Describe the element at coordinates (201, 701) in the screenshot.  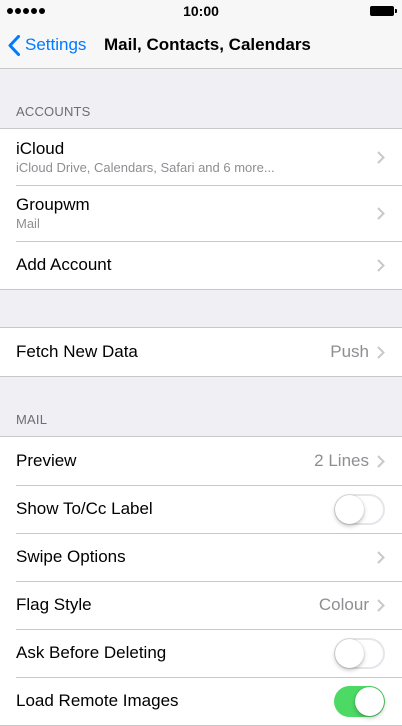
I see `load-remote-images-row: Load Remote Images` at that location.